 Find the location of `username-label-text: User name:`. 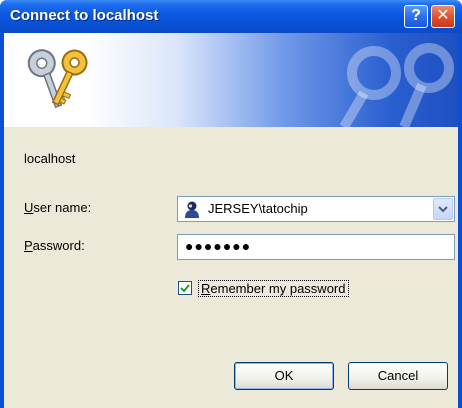

username-label-text: User name: is located at coordinates (58, 207).